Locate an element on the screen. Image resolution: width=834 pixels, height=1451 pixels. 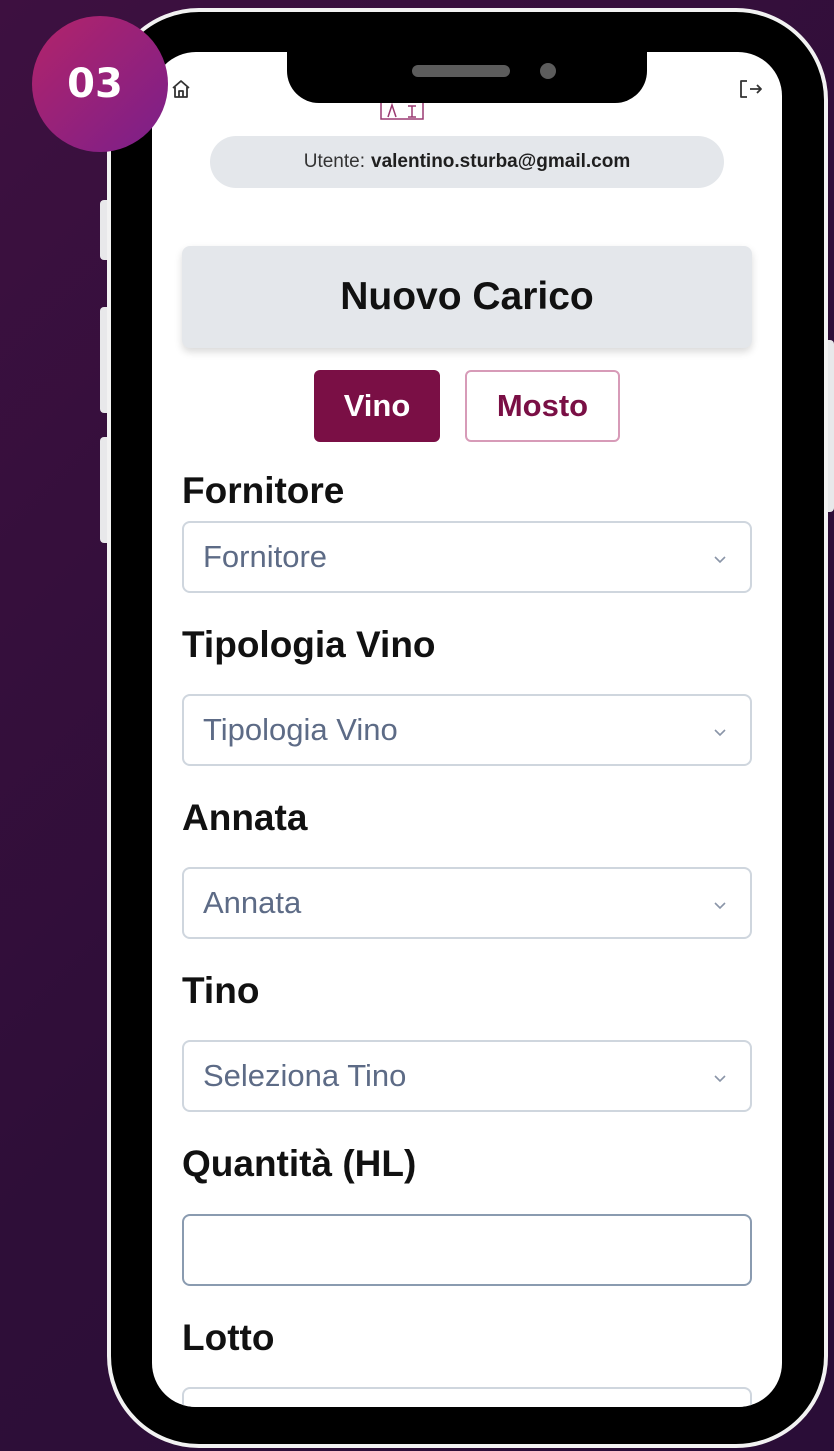
annata-select: Annata is located at coordinates (467, 903).